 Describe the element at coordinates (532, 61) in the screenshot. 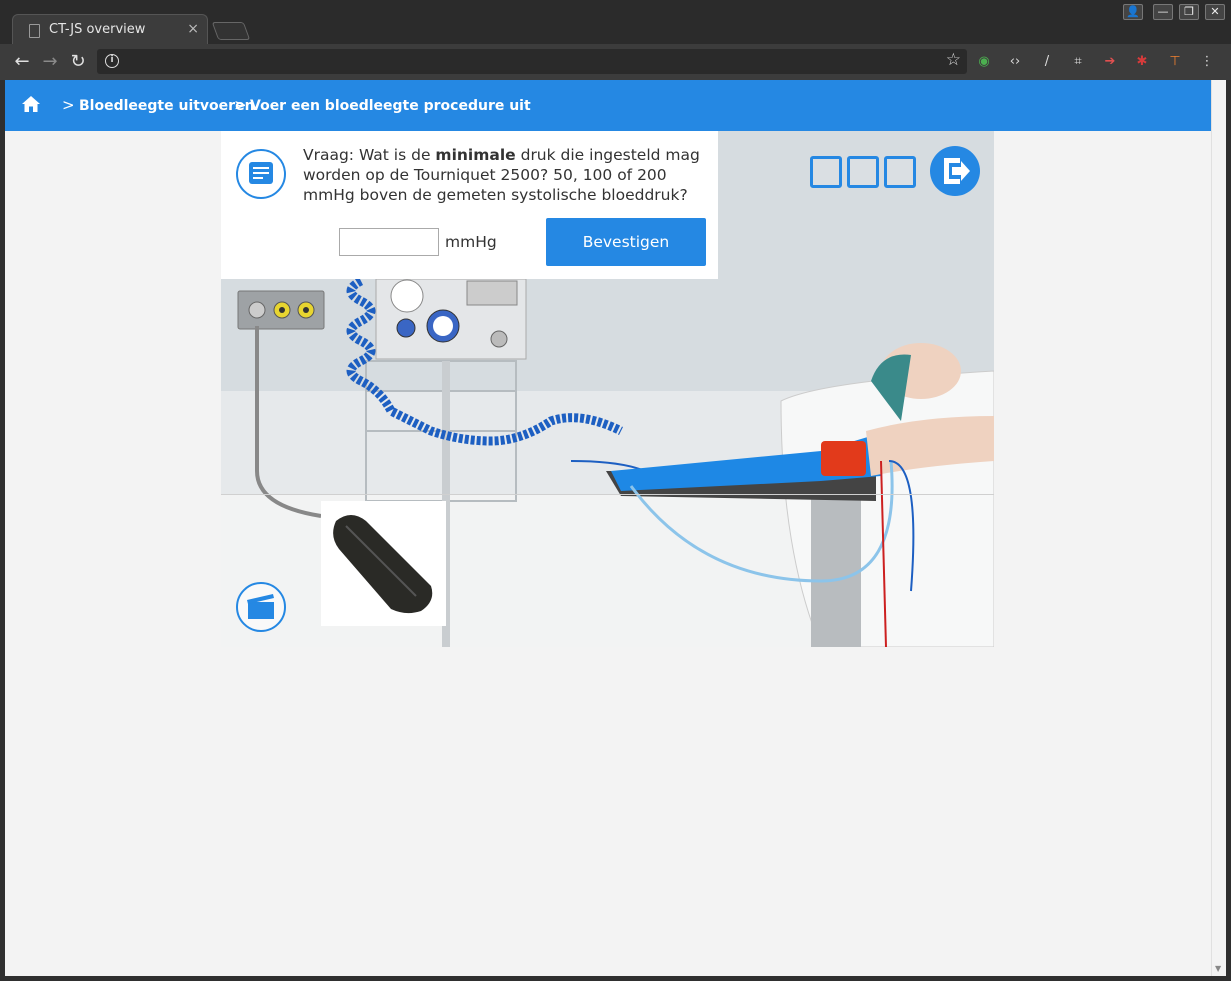

I see `address-bar: i ☆` at that location.